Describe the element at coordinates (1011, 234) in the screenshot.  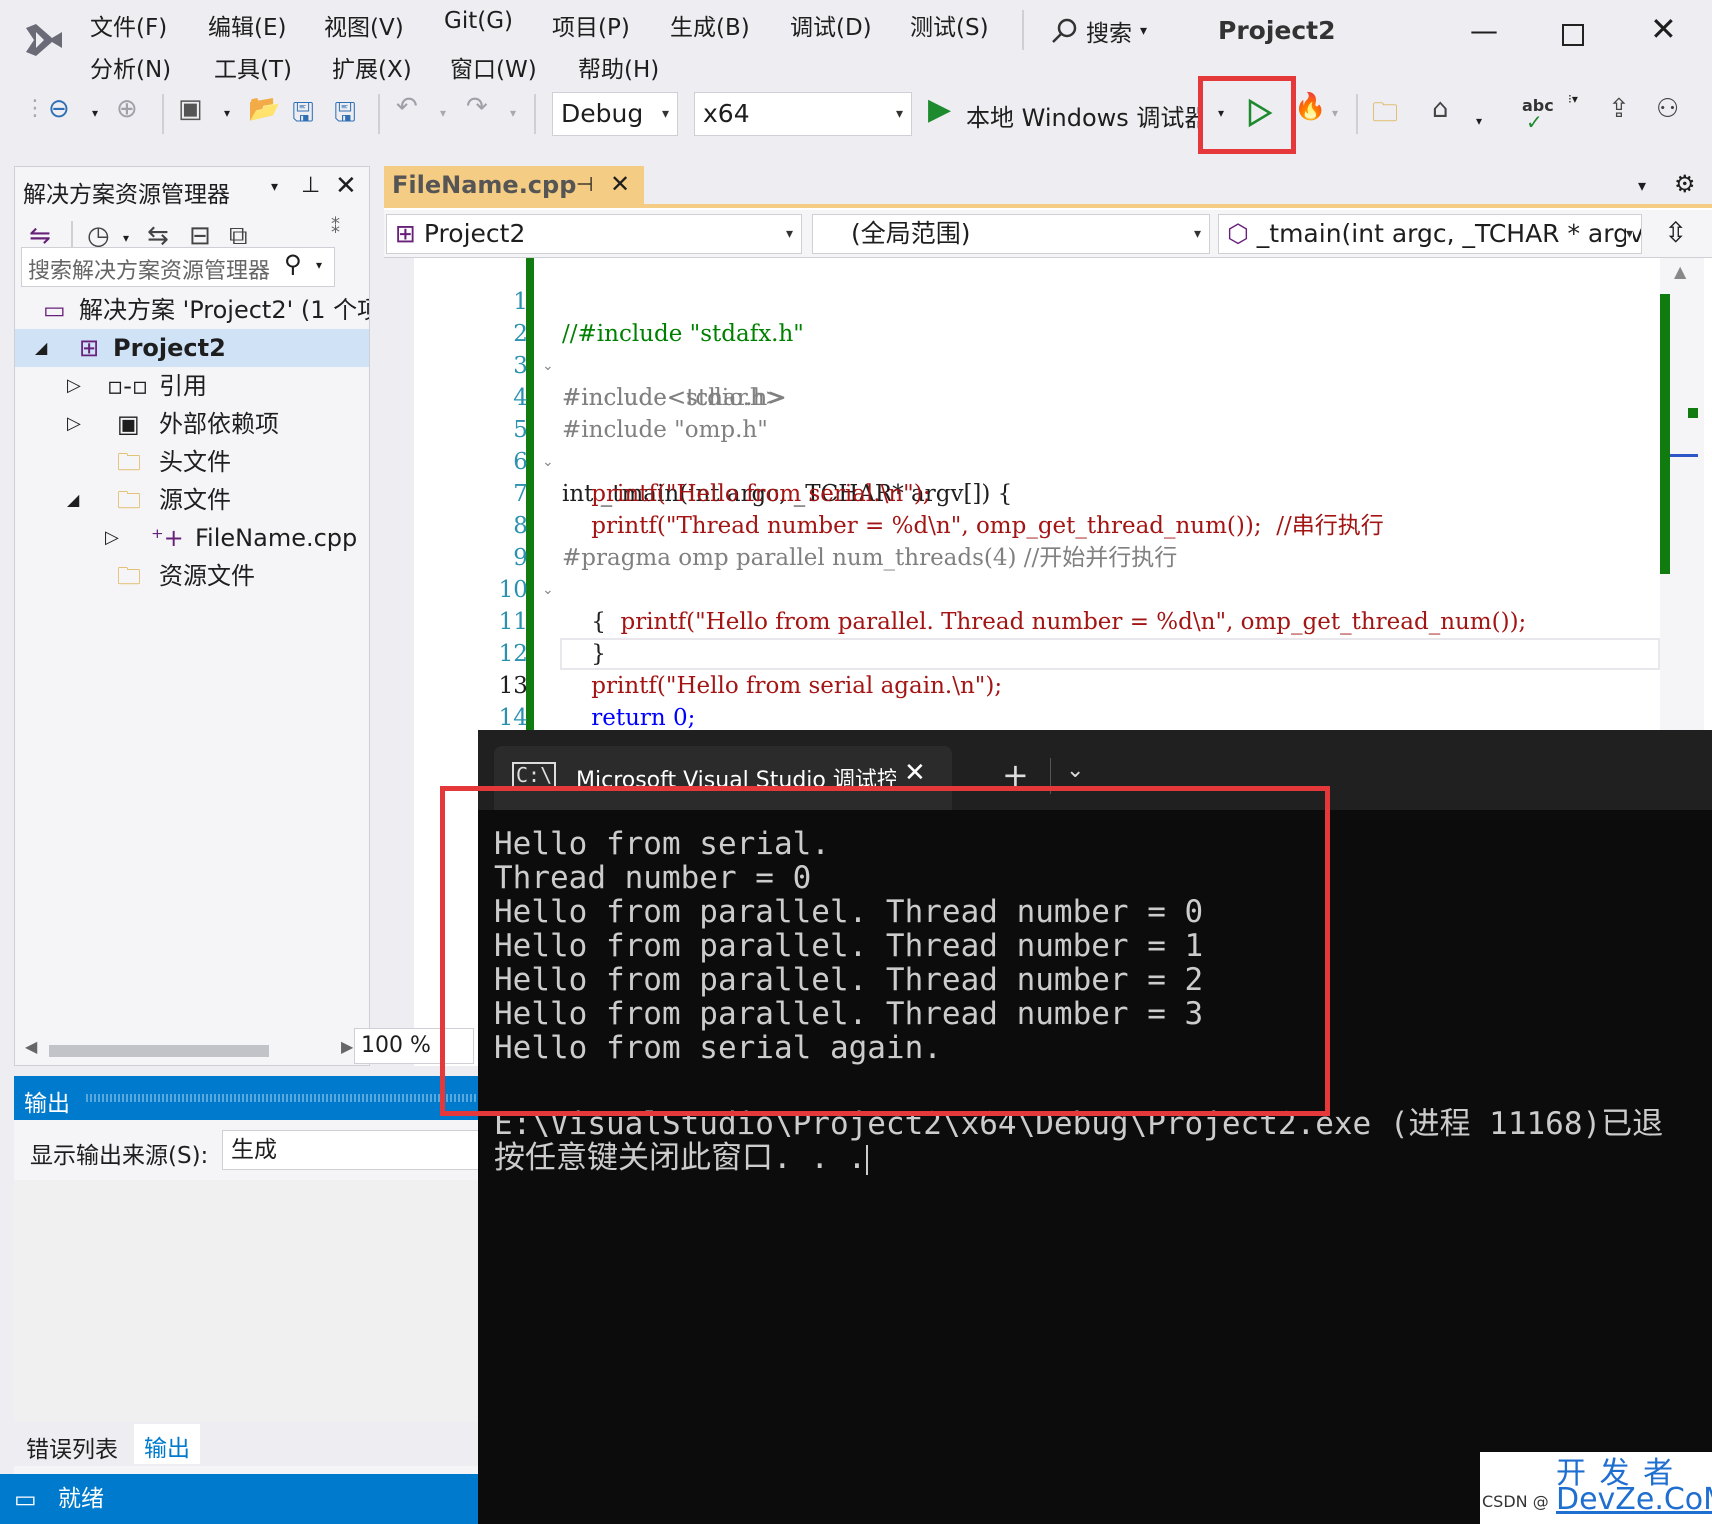
I see `scope-dropdown: (全局范围) ▾` at that location.